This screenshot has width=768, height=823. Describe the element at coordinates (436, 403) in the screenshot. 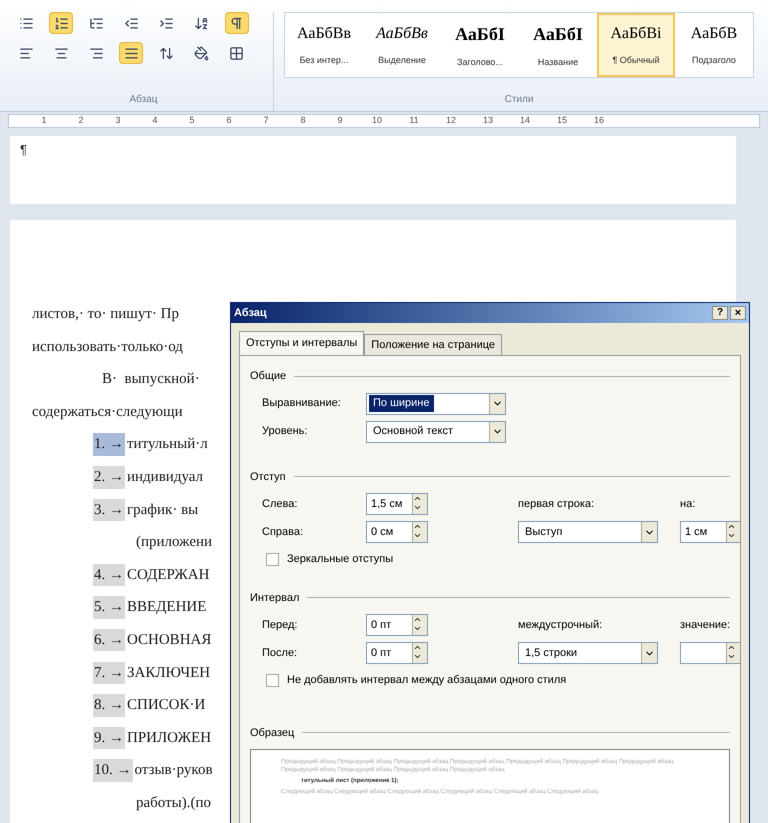

I see `dropdown-field: По ширине` at that location.